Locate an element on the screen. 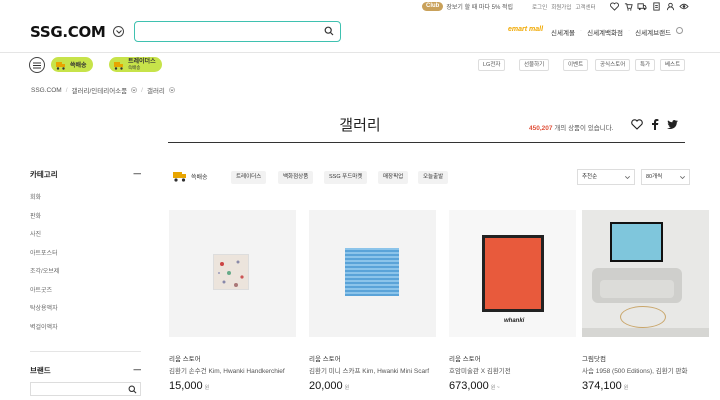 The image size is (720, 400). order-icon is located at coordinates (656, 6).